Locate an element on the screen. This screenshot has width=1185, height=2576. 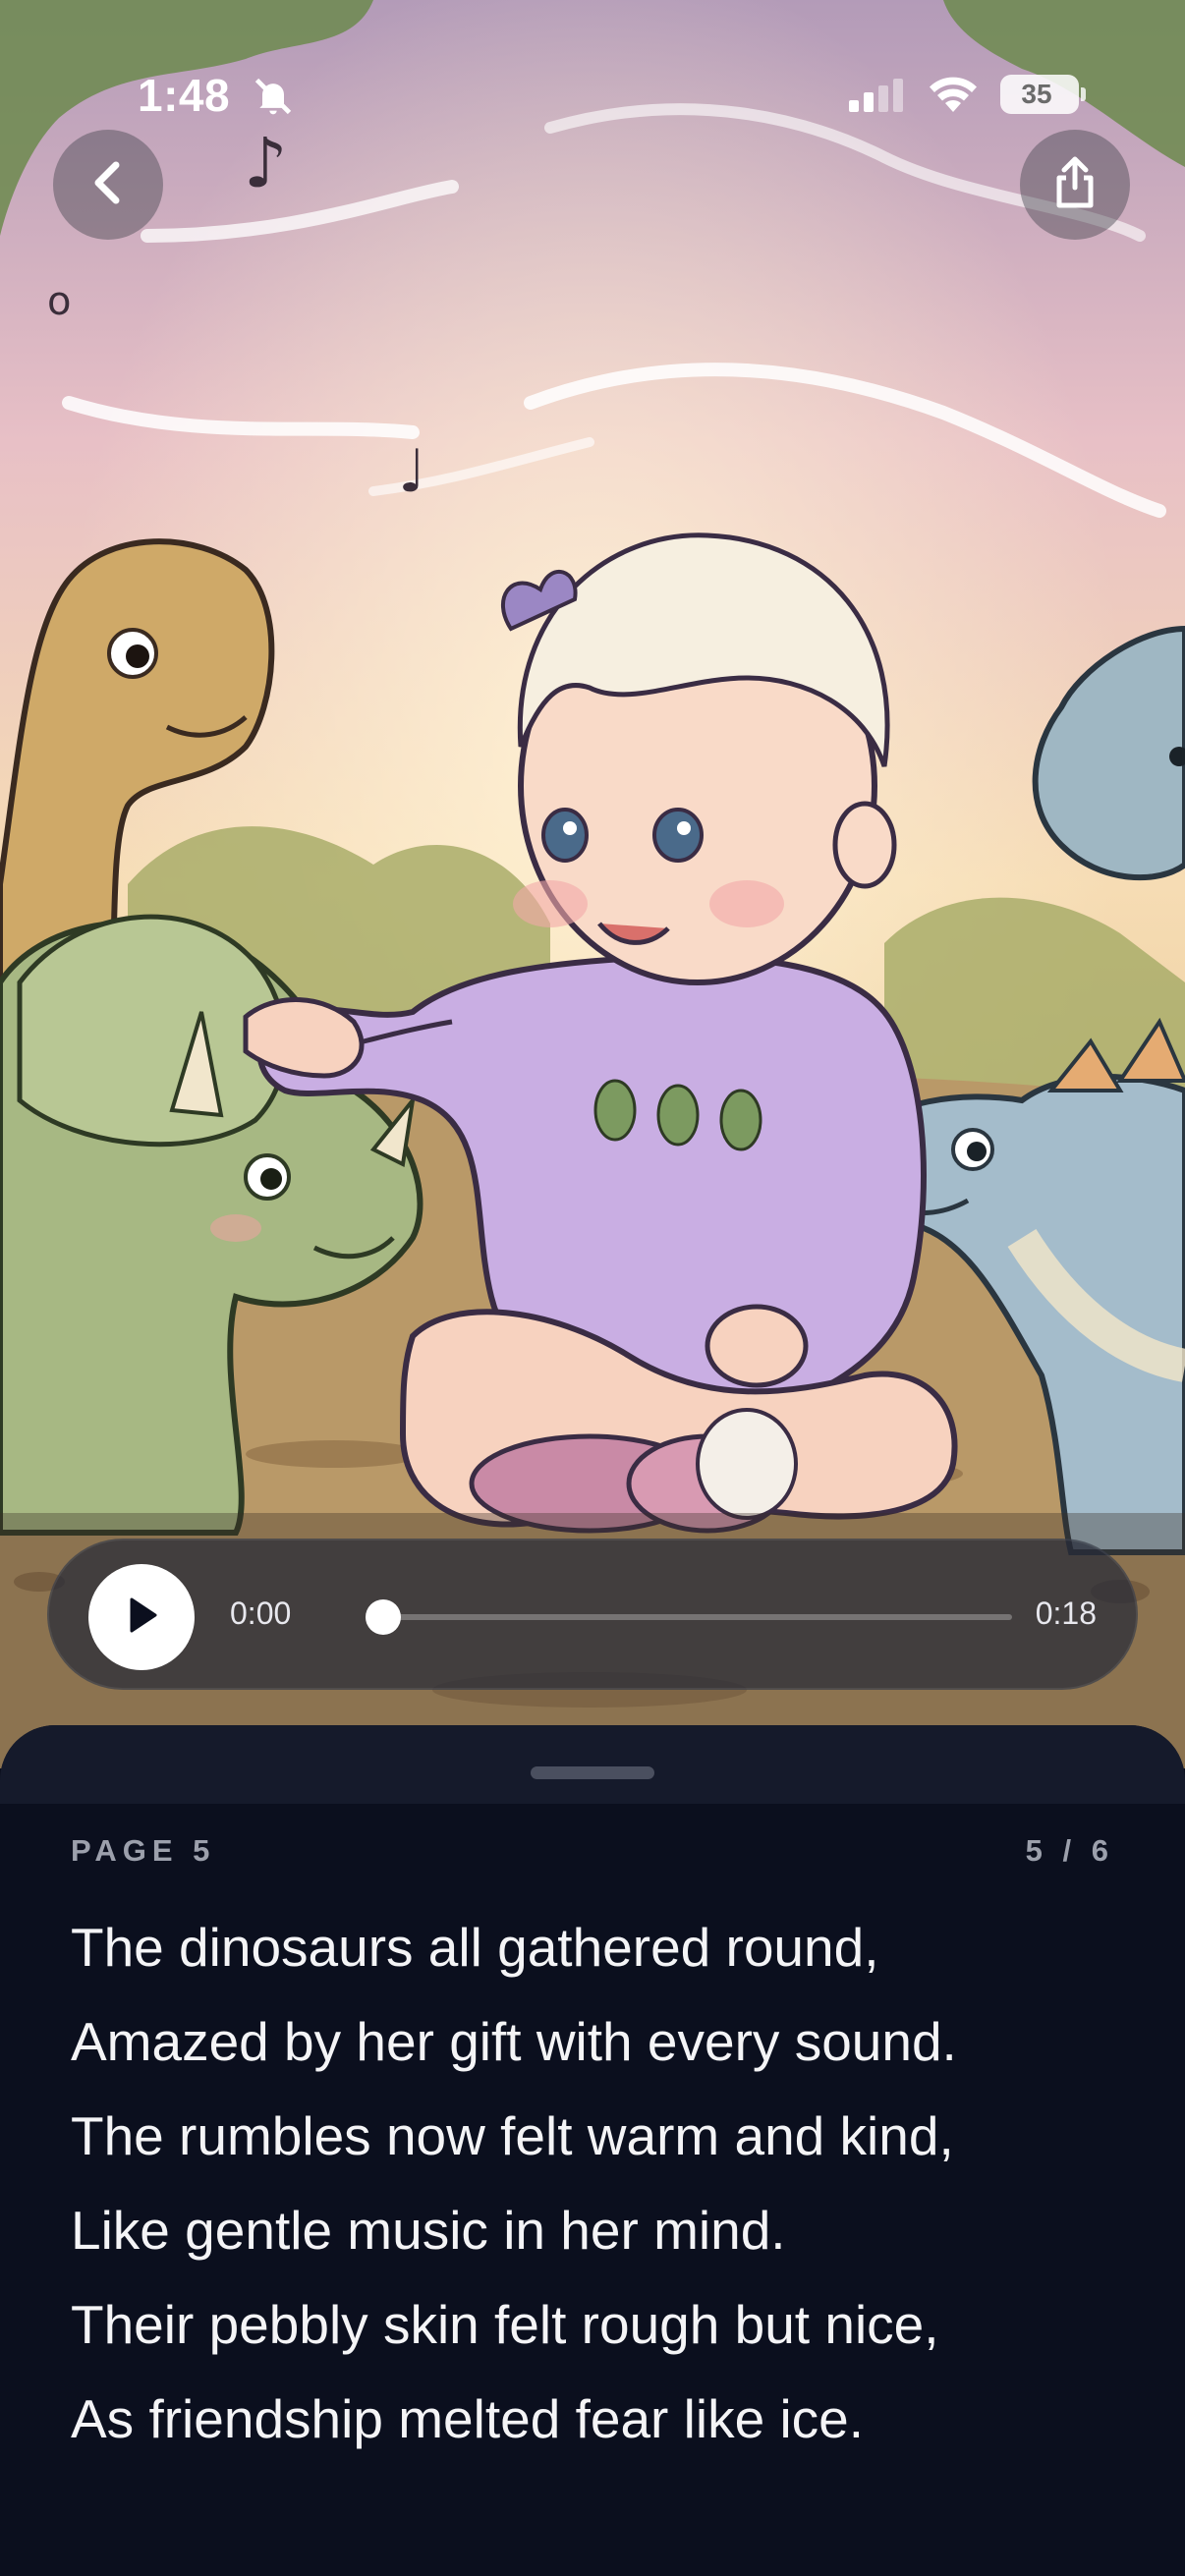
sheet-grabber is located at coordinates (592, 1772).